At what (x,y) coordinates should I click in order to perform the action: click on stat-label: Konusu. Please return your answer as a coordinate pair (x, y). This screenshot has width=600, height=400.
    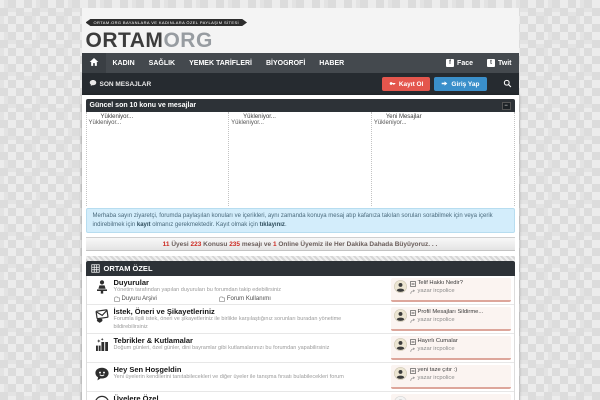
    Looking at the image, I should click on (215, 244).